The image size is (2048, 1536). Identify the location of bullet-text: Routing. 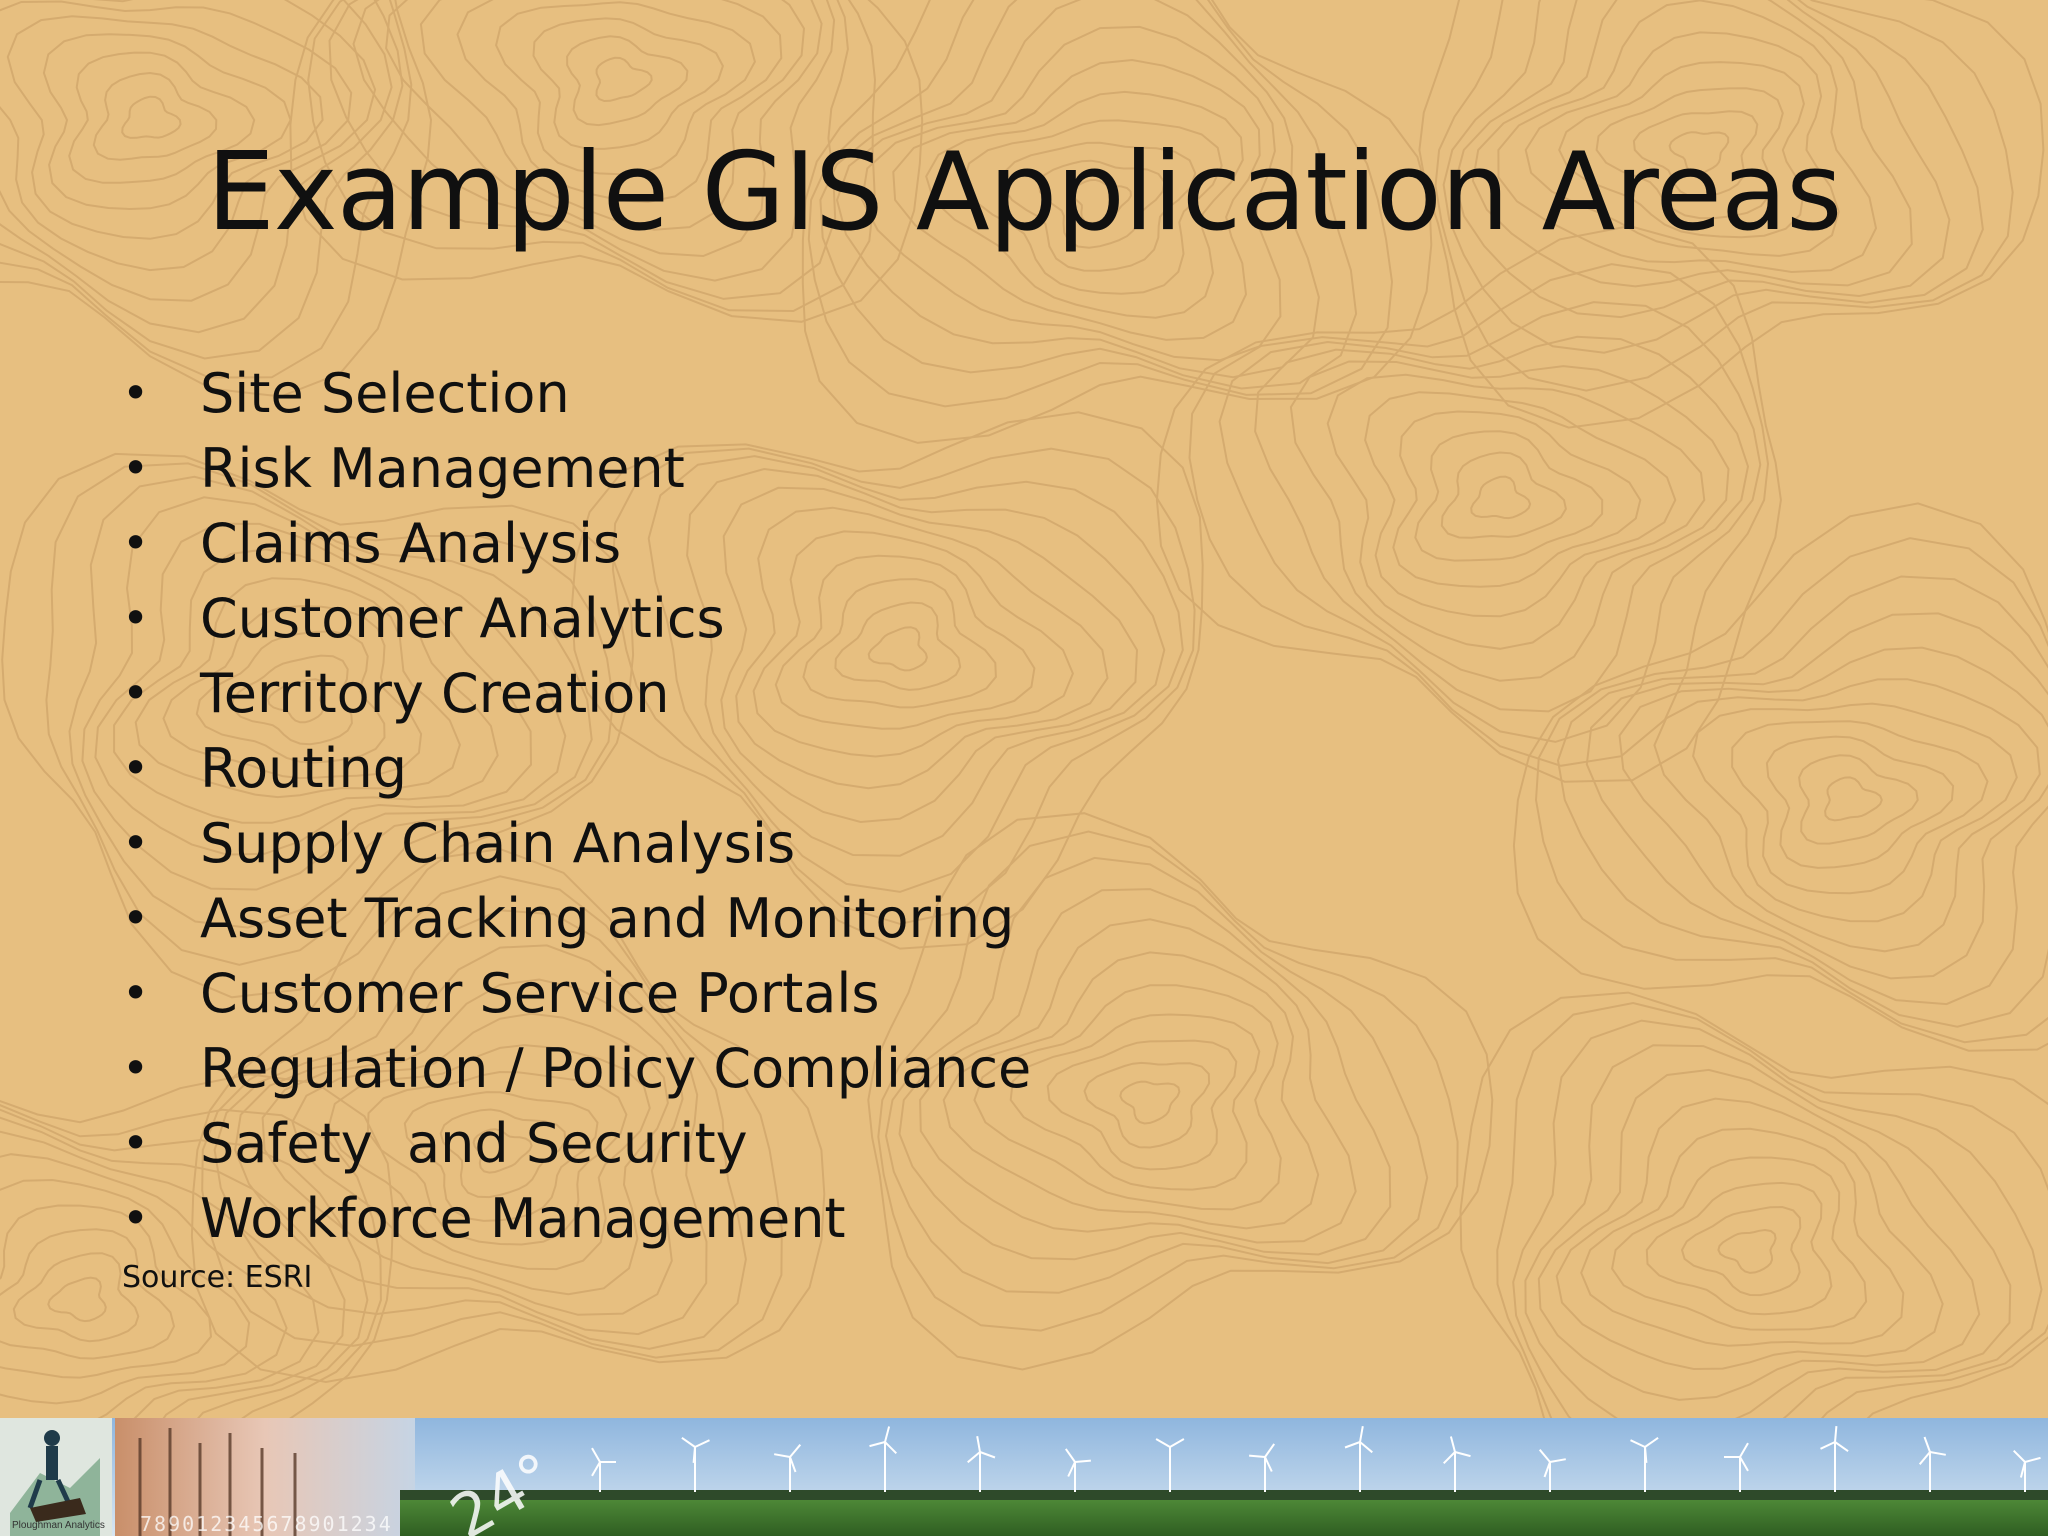
(304, 768).